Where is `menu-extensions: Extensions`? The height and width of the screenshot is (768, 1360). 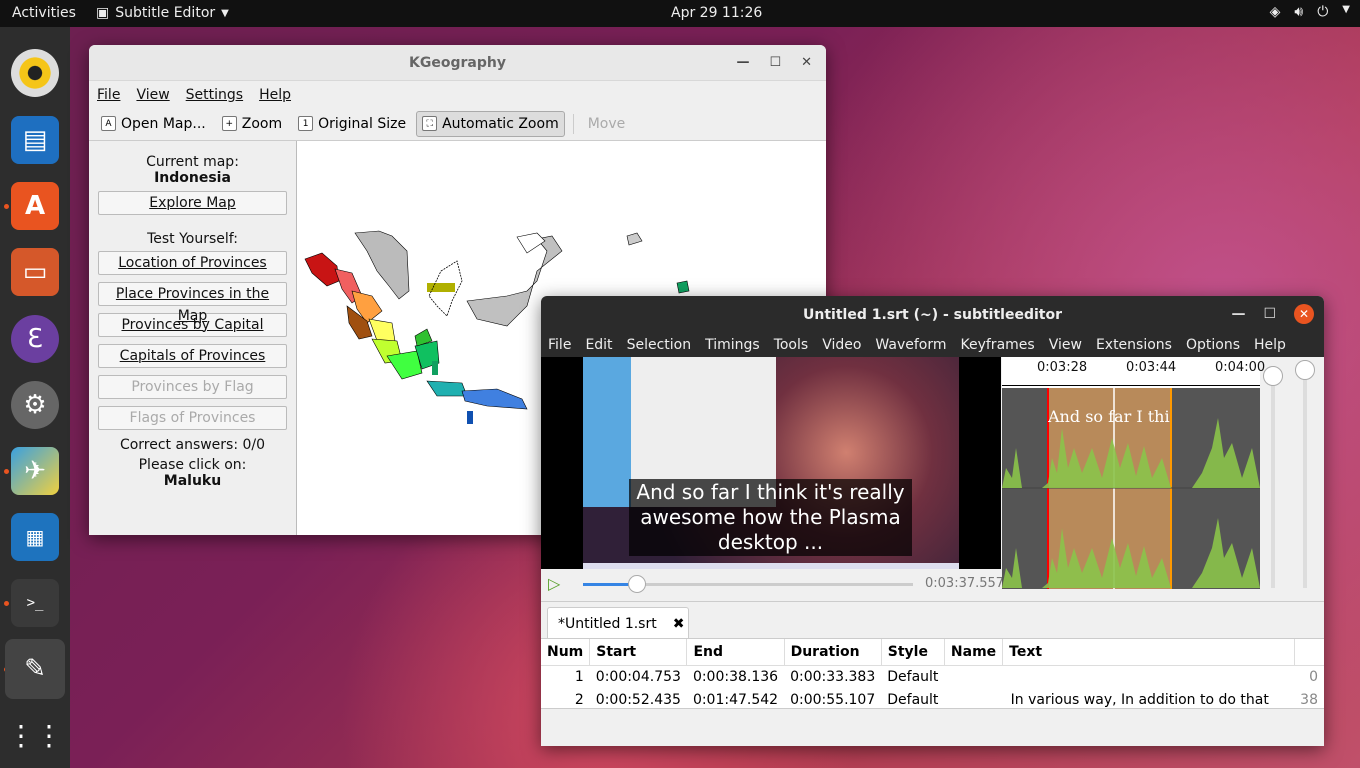
menu-extensions: Extensions is located at coordinates (1134, 345).